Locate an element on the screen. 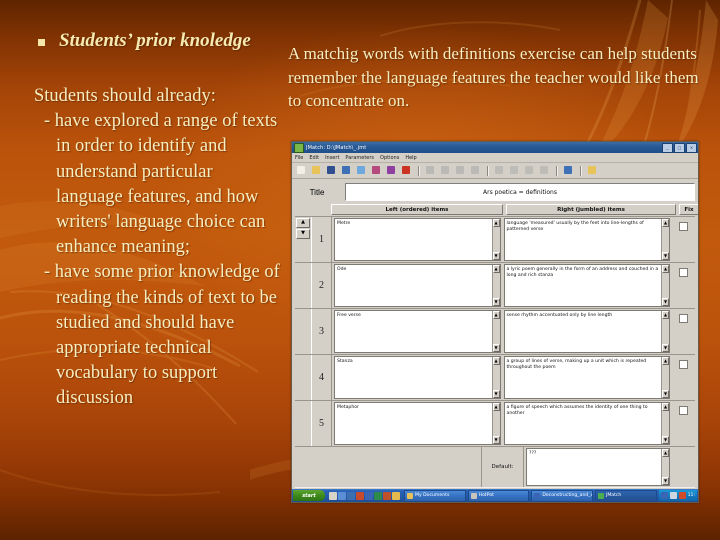  left-item-input: Free verse ▲ ▼ is located at coordinates (417, 331).